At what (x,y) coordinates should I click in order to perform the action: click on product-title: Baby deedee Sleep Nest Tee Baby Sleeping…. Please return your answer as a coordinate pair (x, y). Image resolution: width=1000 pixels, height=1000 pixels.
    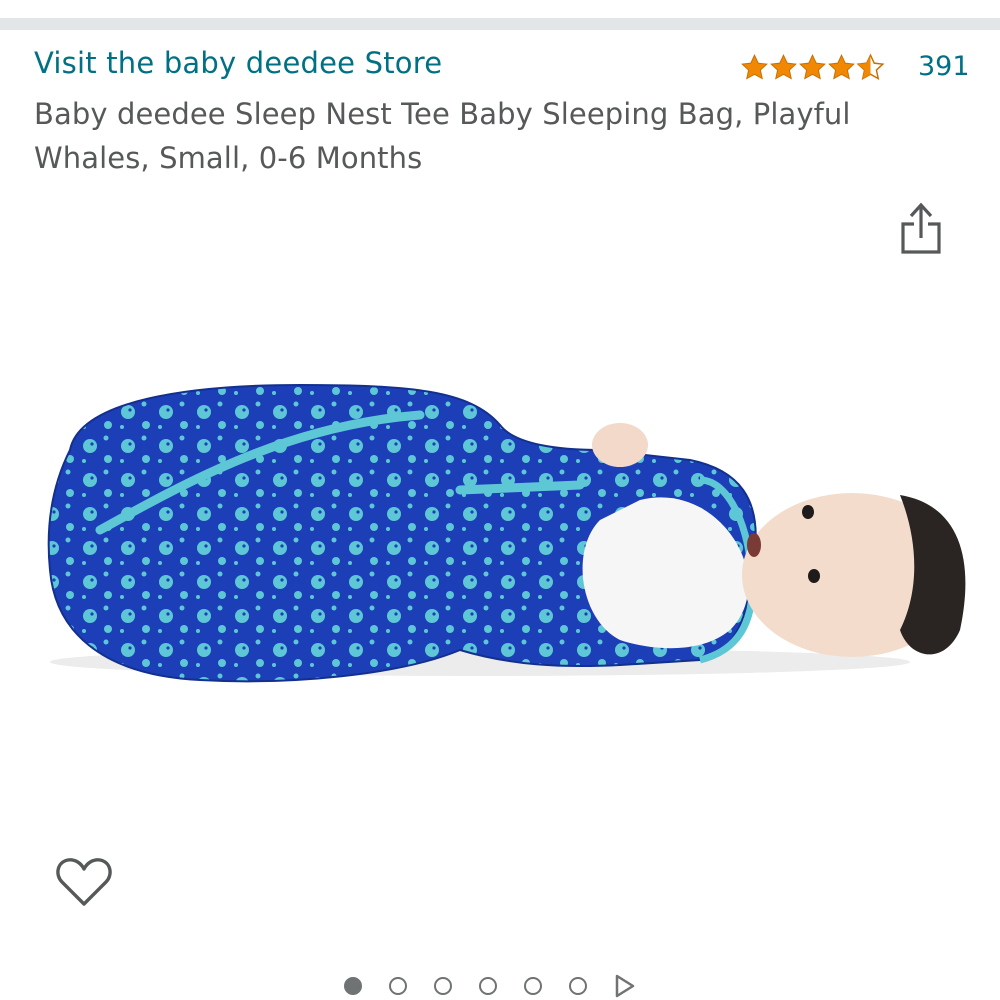
    Looking at the image, I should click on (442, 136).